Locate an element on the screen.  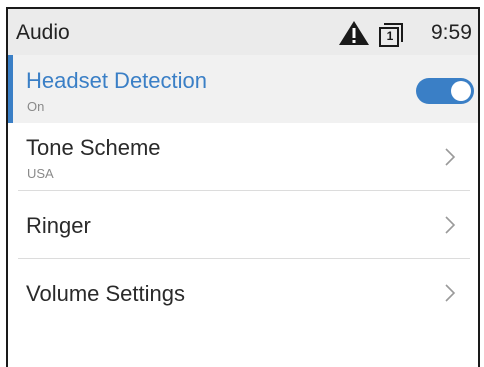
item-value: USA is located at coordinates (40, 173).